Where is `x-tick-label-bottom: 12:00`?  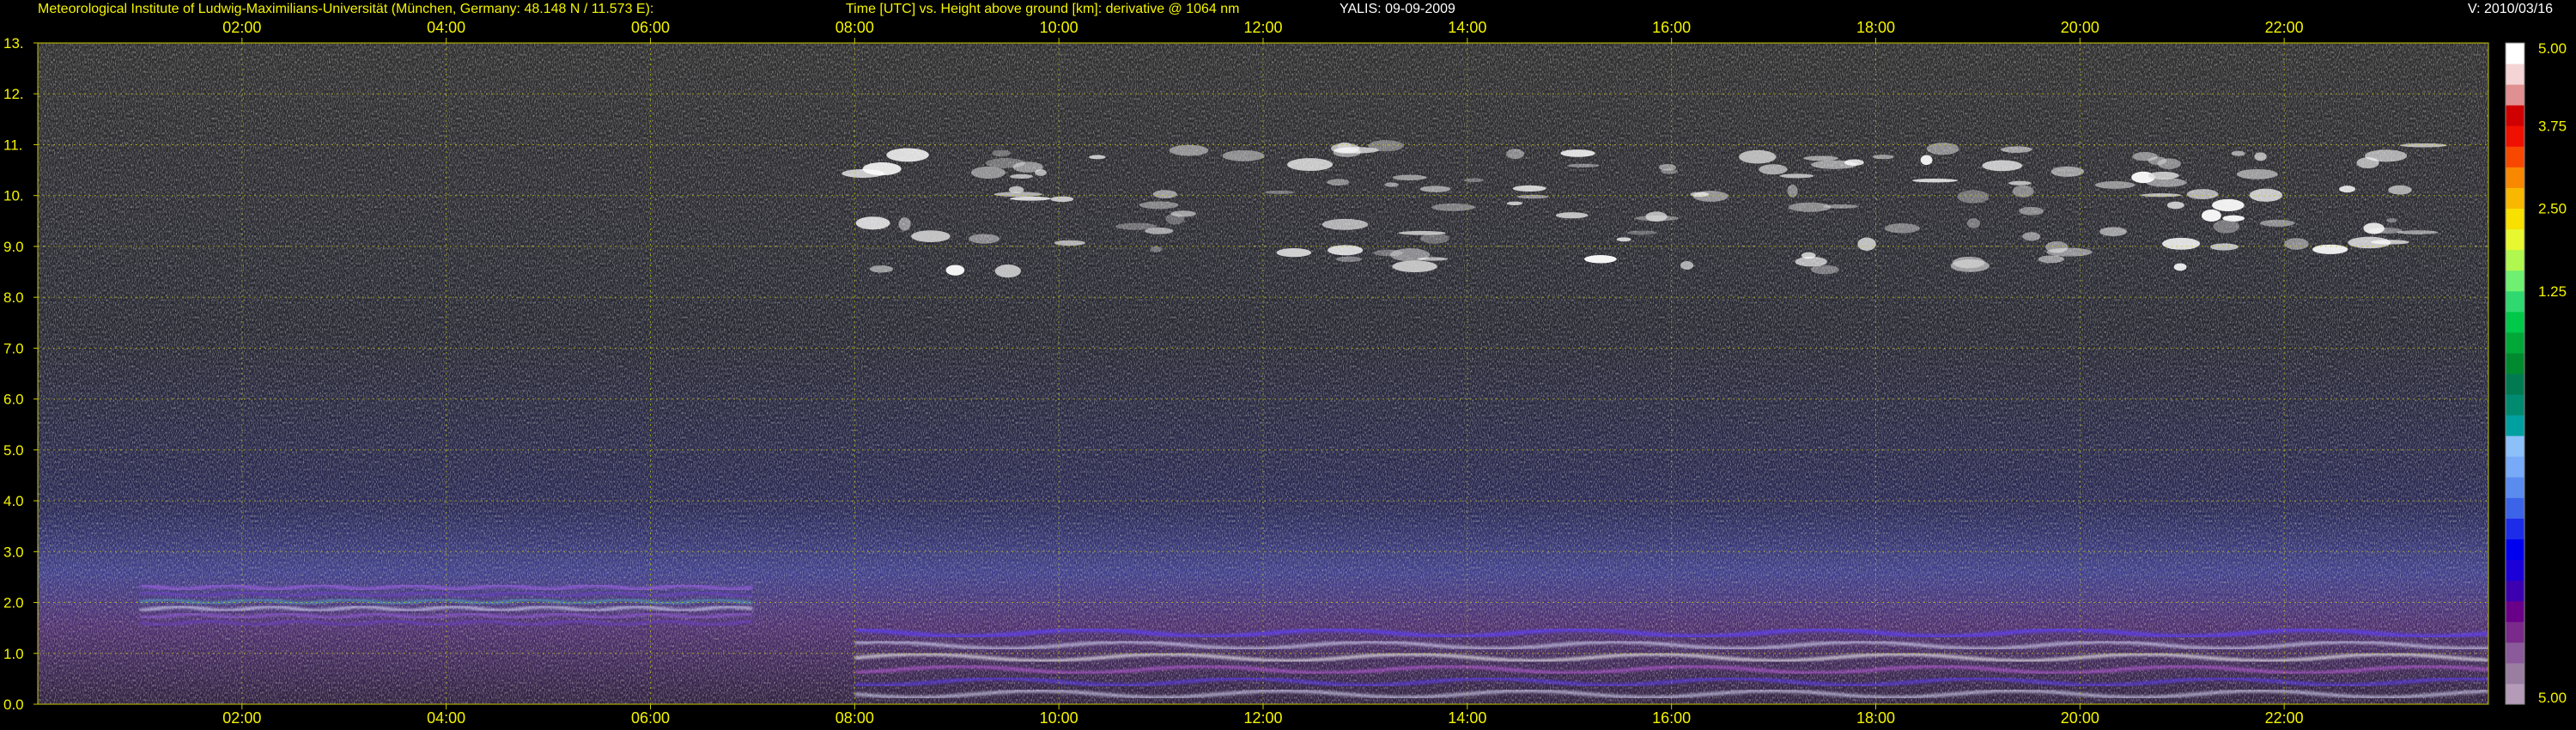 x-tick-label-bottom: 12:00 is located at coordinates (1262, 718).